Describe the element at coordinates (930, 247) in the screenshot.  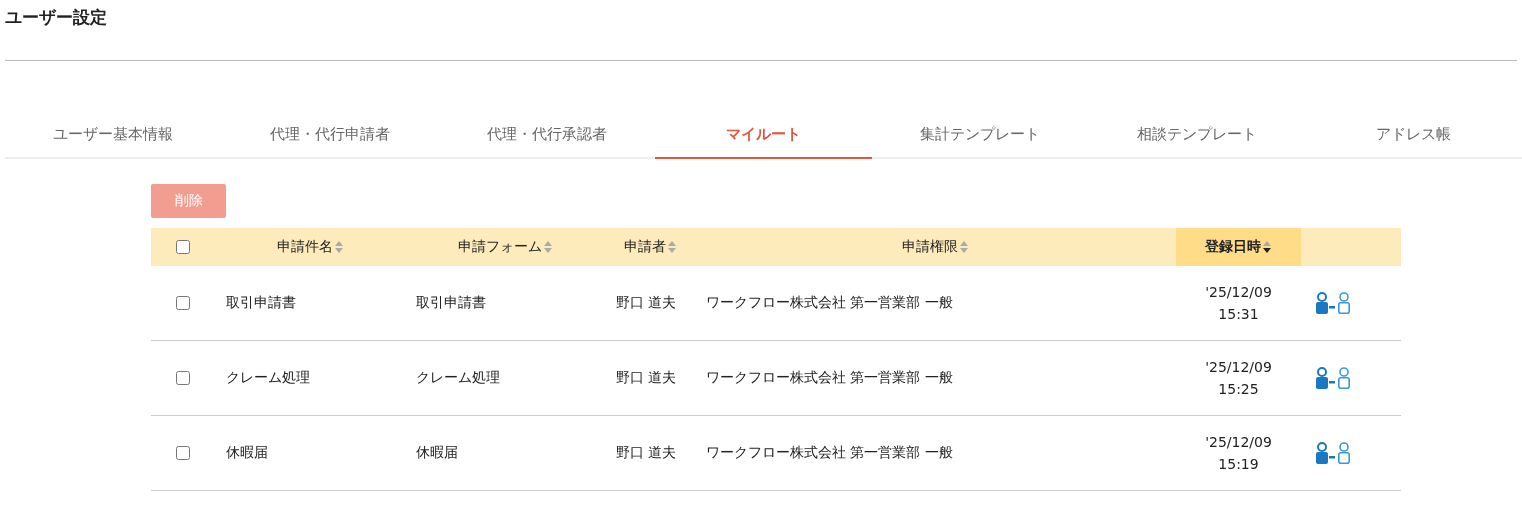
I see `column-label: 申請権限` at that location.